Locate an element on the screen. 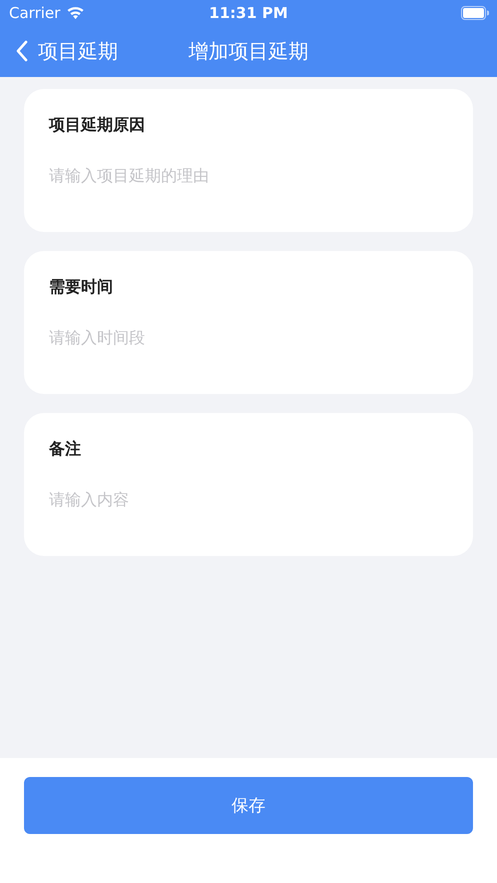  page-title: 增加项目延期 is located at coordinates (248, 51).